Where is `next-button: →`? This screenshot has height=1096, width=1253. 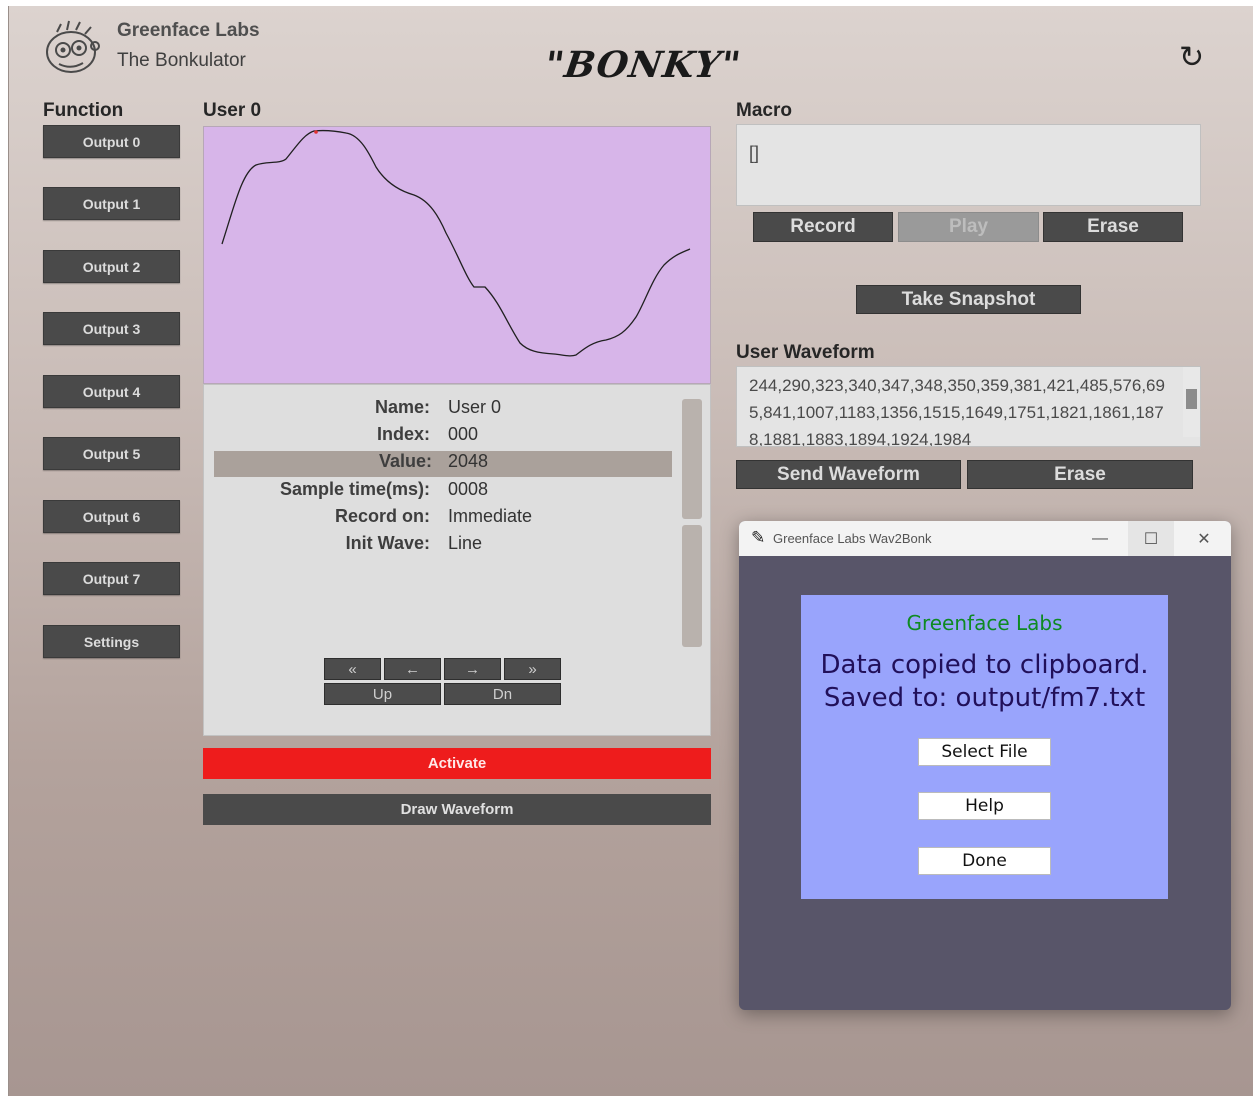 next-button: → is located at coordinates (472, 669).